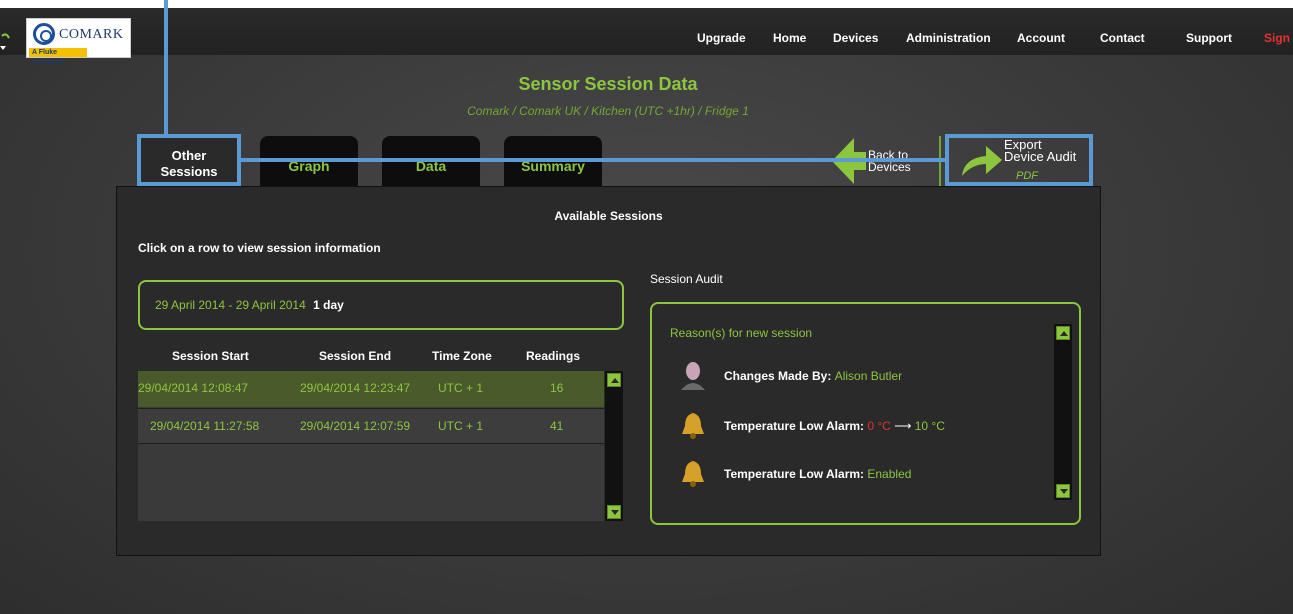 This screenshot has height=614, width=1293. What do you see at coordinates (210, 356) in the screenshot?
I see `col-session-start: Session Start` at bounding box center [210, 356].